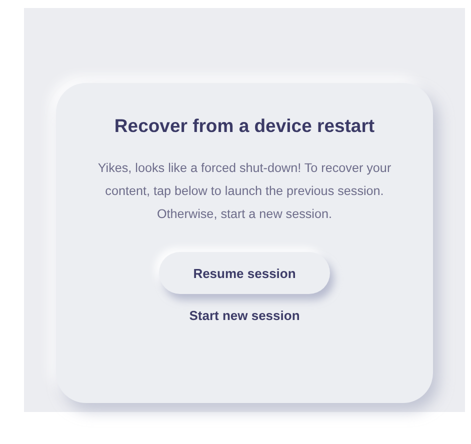  What do you see at coordinates (244, 191) in the screenshot?
I see `dialog-message: Yikes, looks like a forced shut-down! To recover your content, tap below to launch the previous session. Otherwise, start a new session.` at bounding box center [244, 191].